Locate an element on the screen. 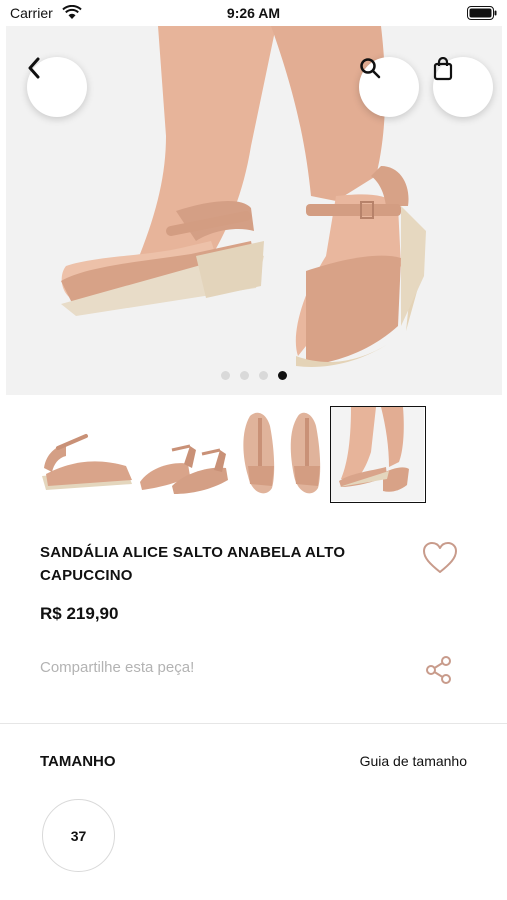  page-dot-active is located at coordinates (282, 375).